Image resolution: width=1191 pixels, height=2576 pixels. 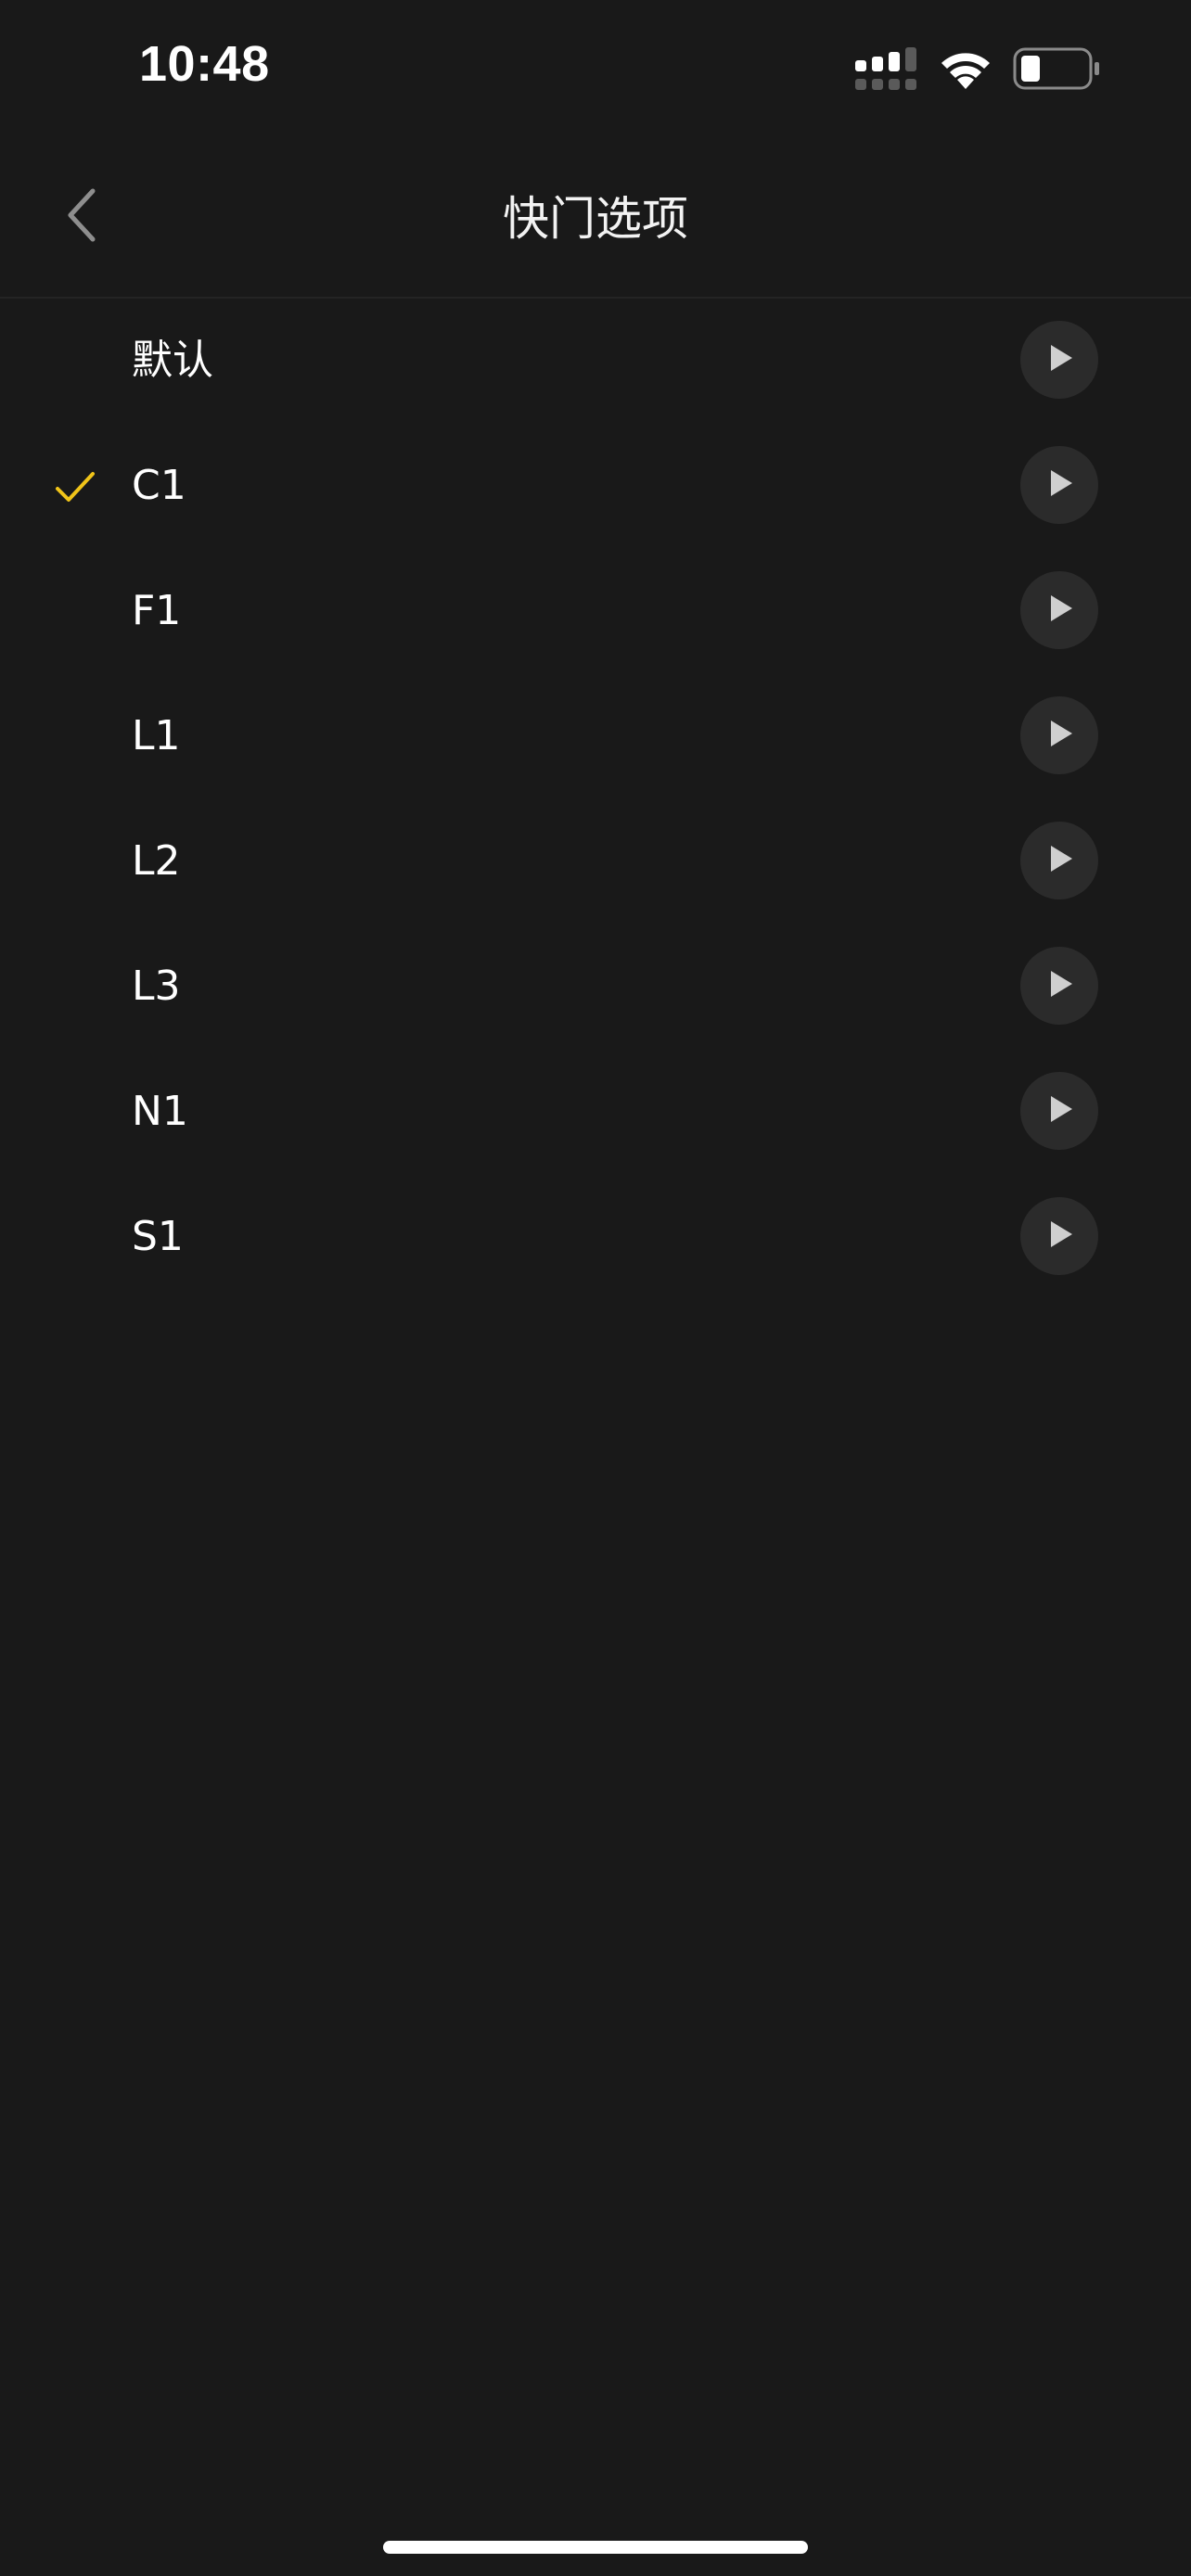 What do you see at coordinates (595, 610) in the screenshot?
I see `option-row-f1: F1` at bounding box center [595, 610].